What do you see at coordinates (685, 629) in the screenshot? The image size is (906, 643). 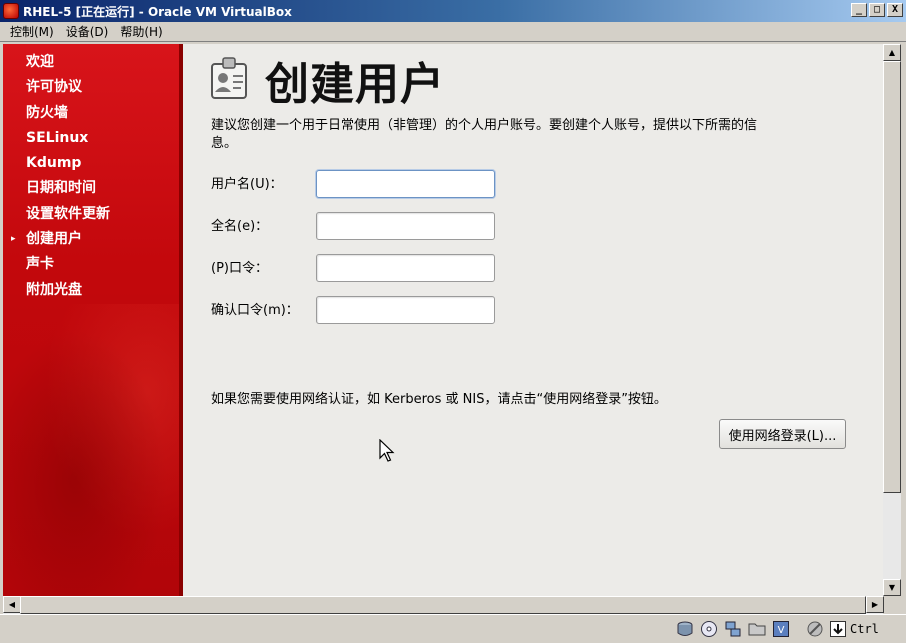 I see `hard-disk-icon` at bounding box center [685, 629].